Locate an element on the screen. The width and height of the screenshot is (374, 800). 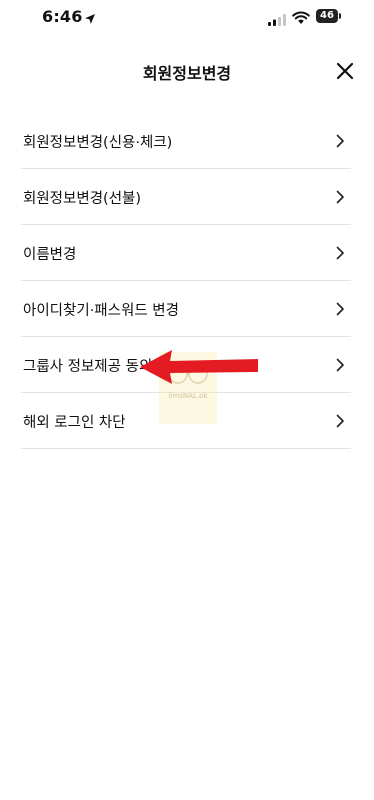
menu-item-label: 이름변경 is located at coordinates (50, 255).